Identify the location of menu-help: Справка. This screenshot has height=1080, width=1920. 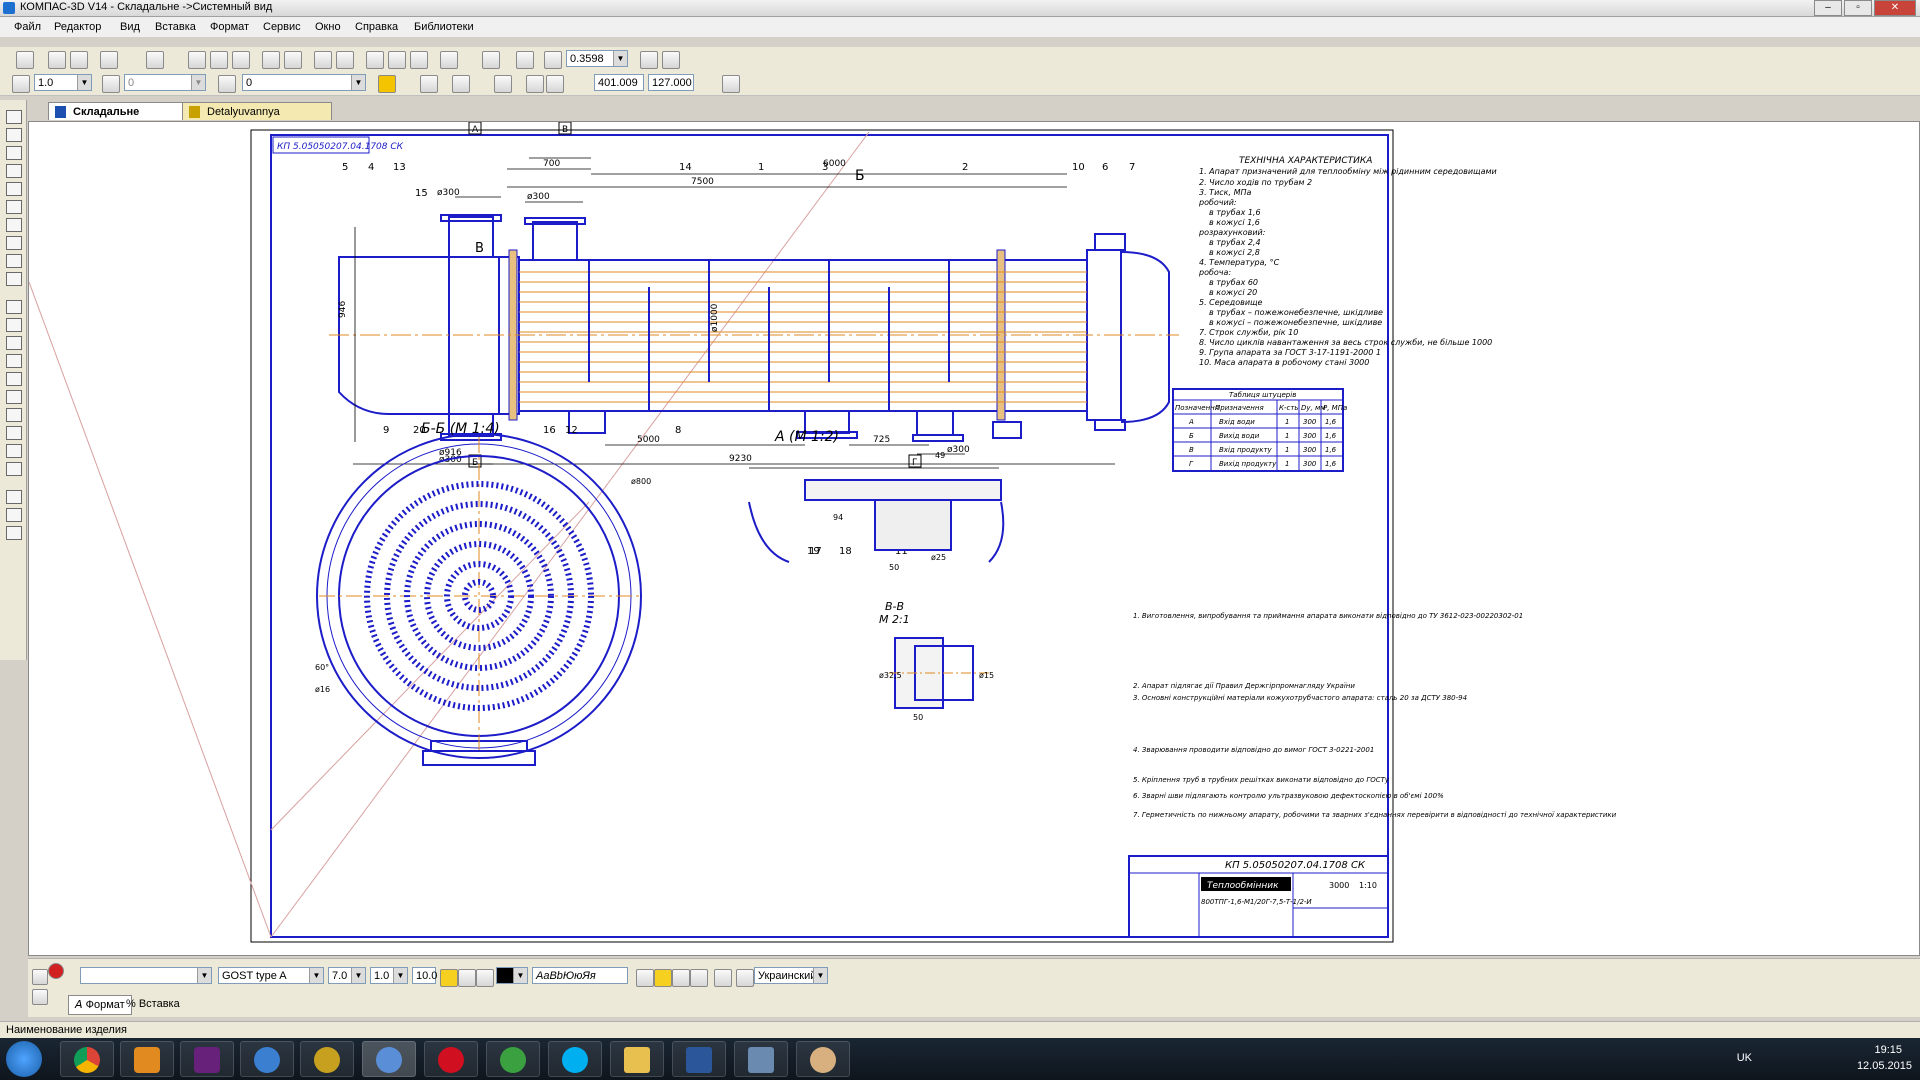
(376, 27).